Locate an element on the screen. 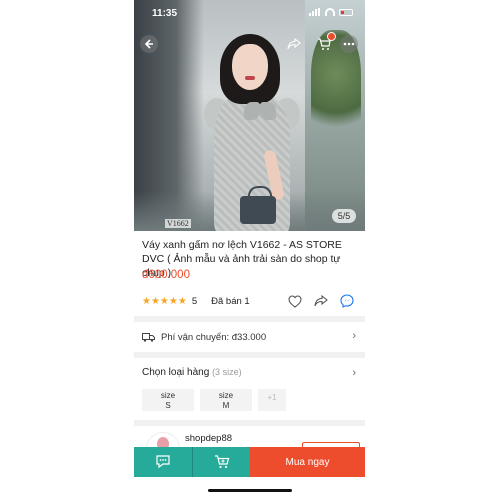  chat-icon is located at coordinates (163, 462).